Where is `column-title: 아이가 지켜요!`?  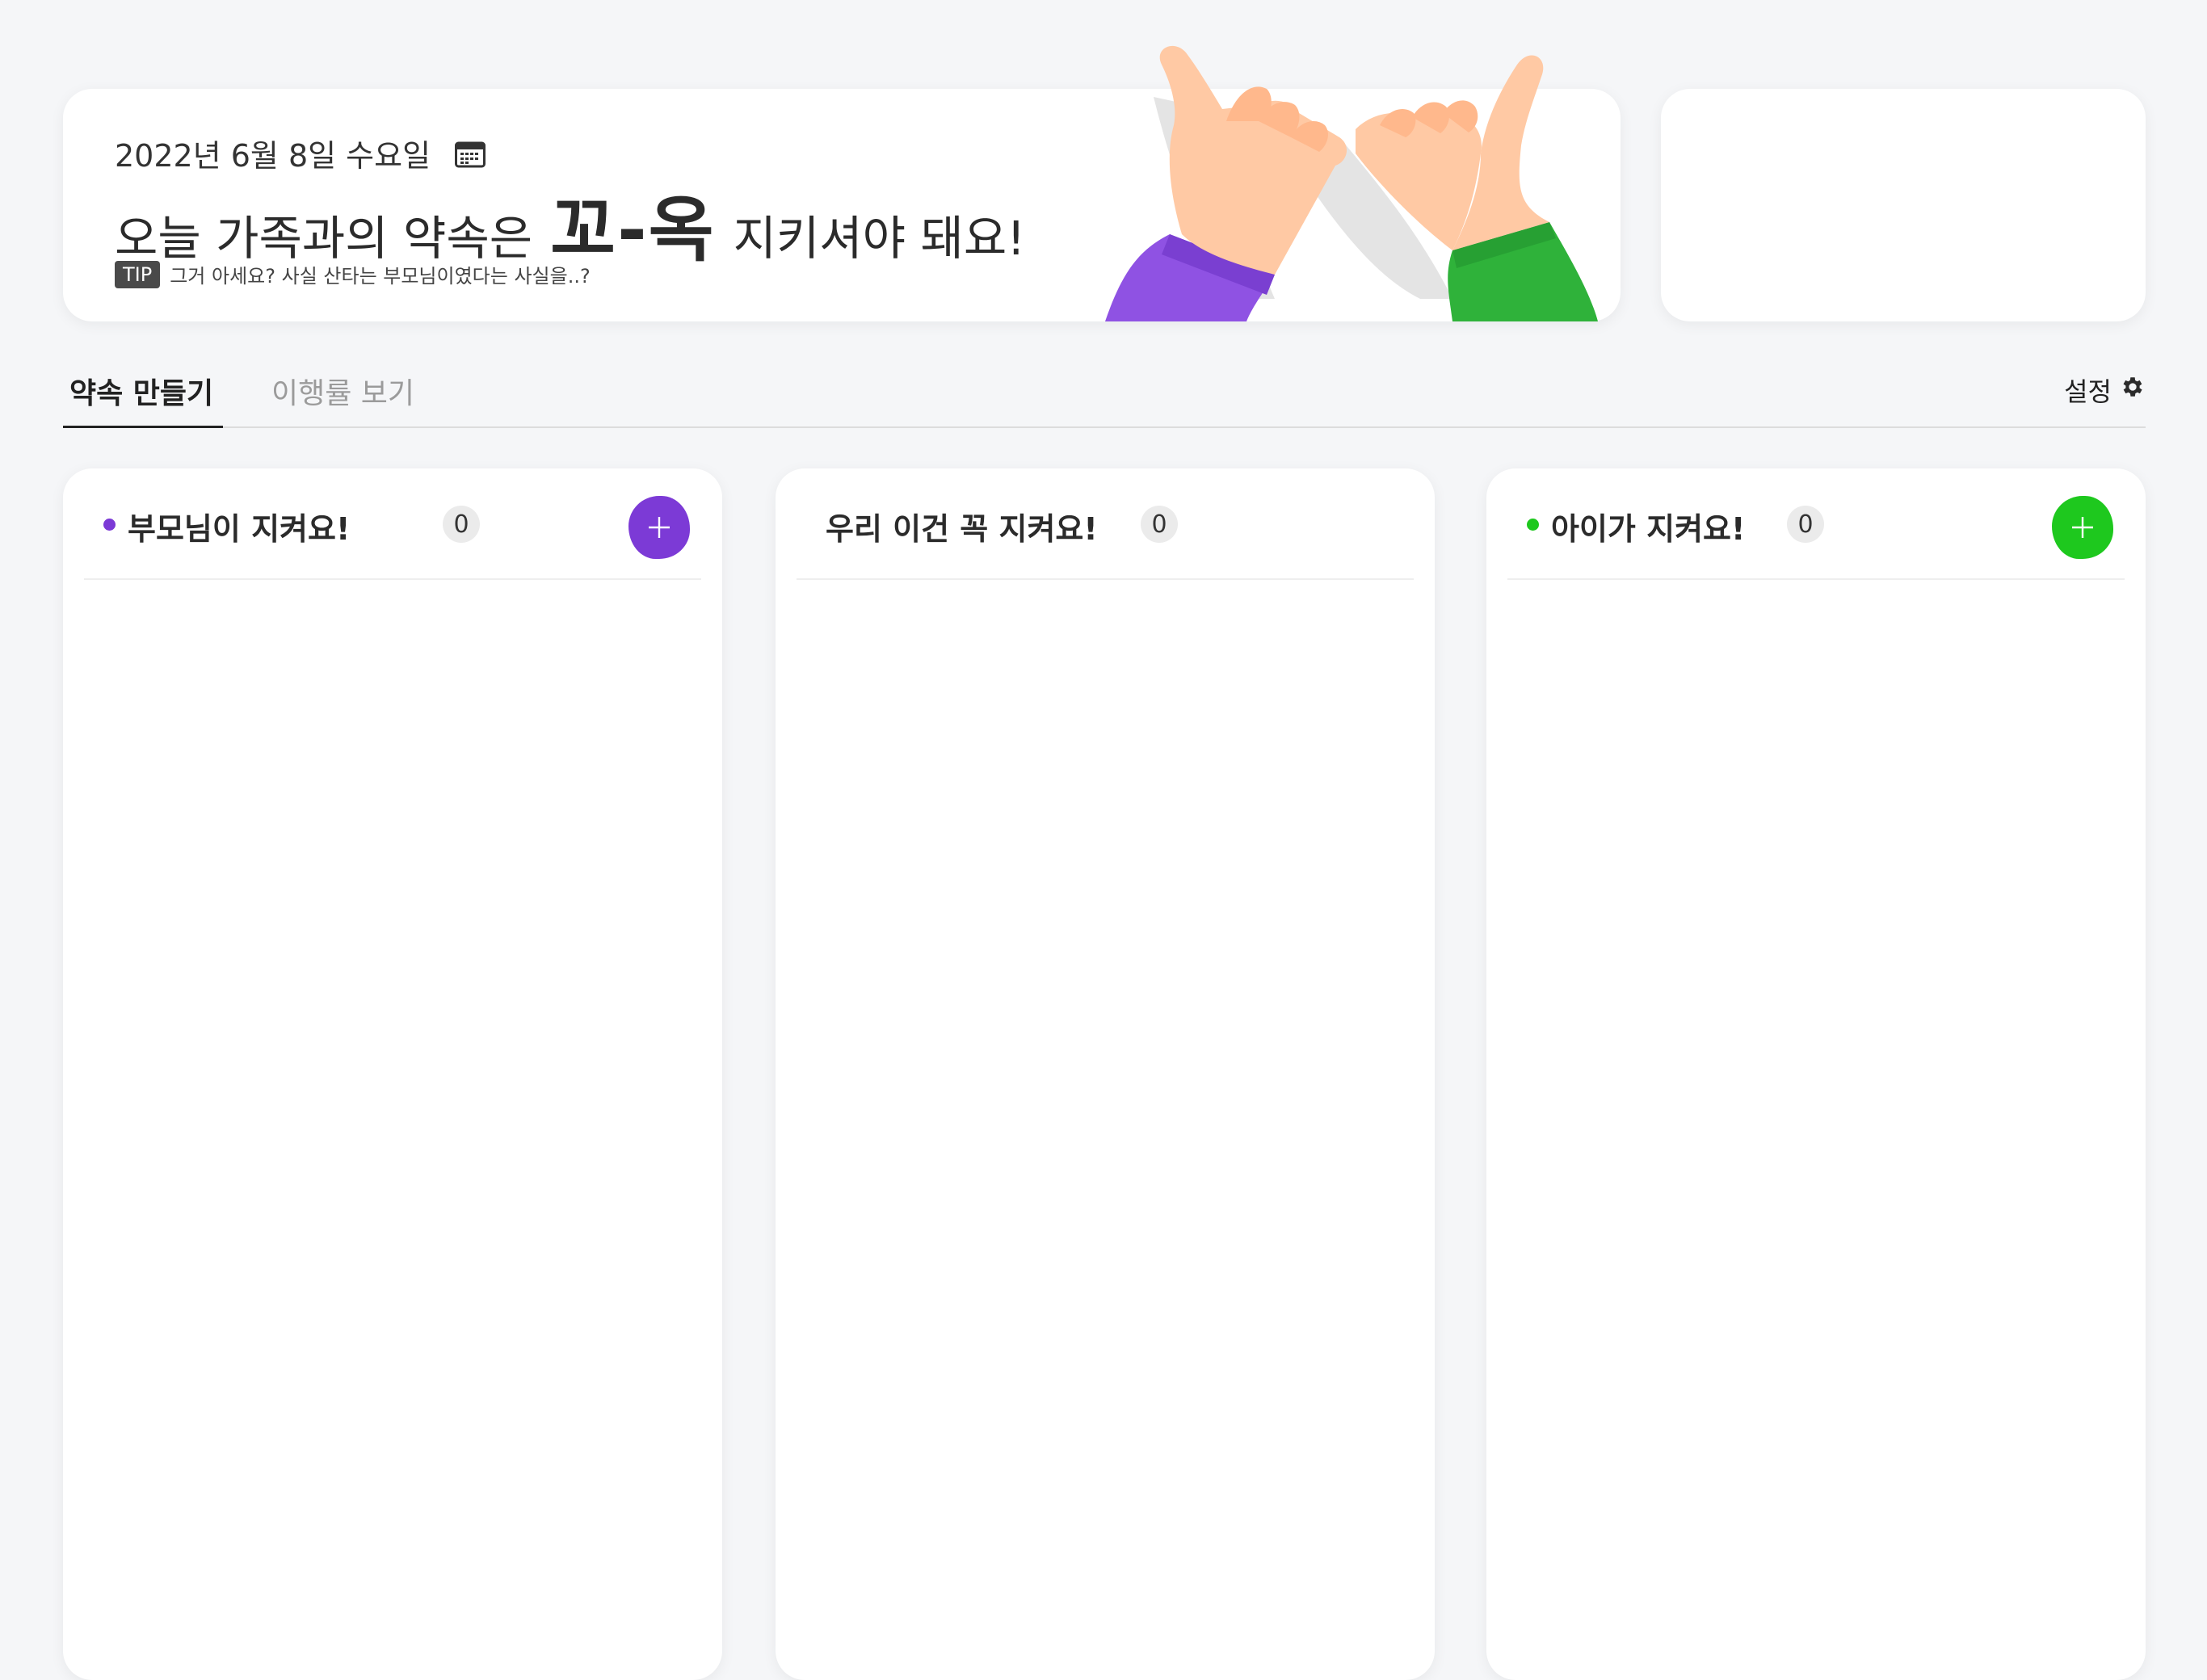 column-title: 아이가 지켜요! is located at coordinates (1649, 529).